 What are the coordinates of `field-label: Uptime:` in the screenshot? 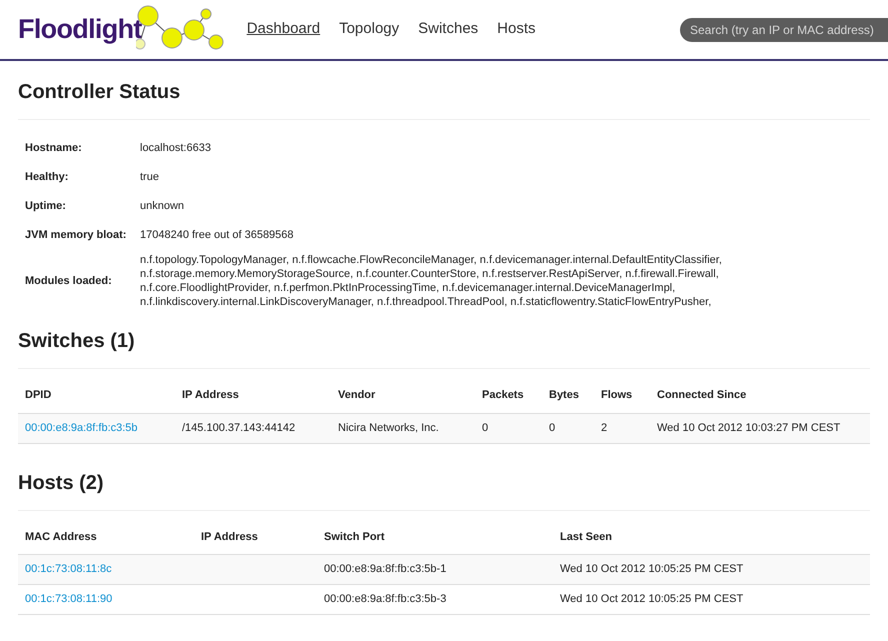 It's located at (45, 206).